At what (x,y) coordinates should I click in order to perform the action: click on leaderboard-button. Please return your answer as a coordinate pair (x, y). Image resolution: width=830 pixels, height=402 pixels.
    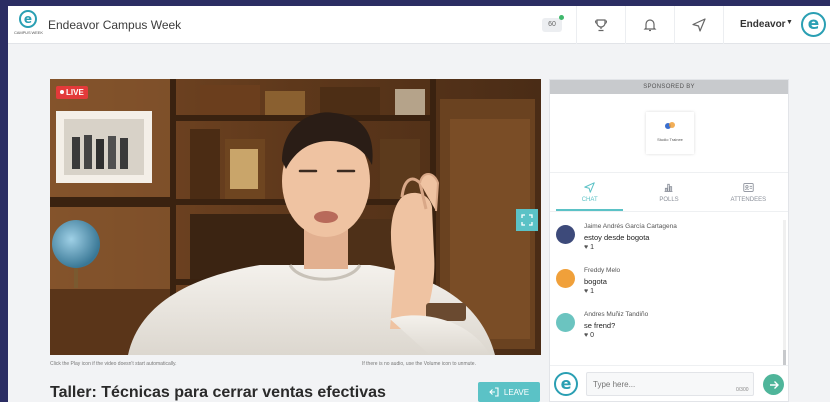
    Looking at the image, I should click on (600, 25).